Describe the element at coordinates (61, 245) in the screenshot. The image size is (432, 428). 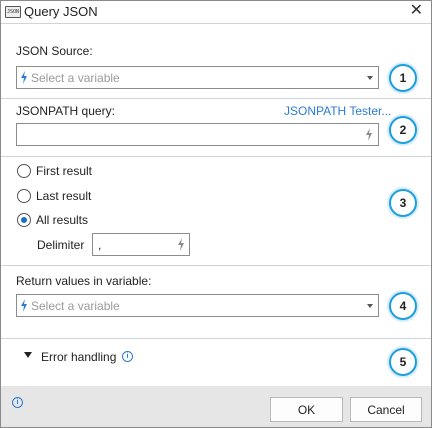
I see `delimiter-label: Delimiter` at that location.